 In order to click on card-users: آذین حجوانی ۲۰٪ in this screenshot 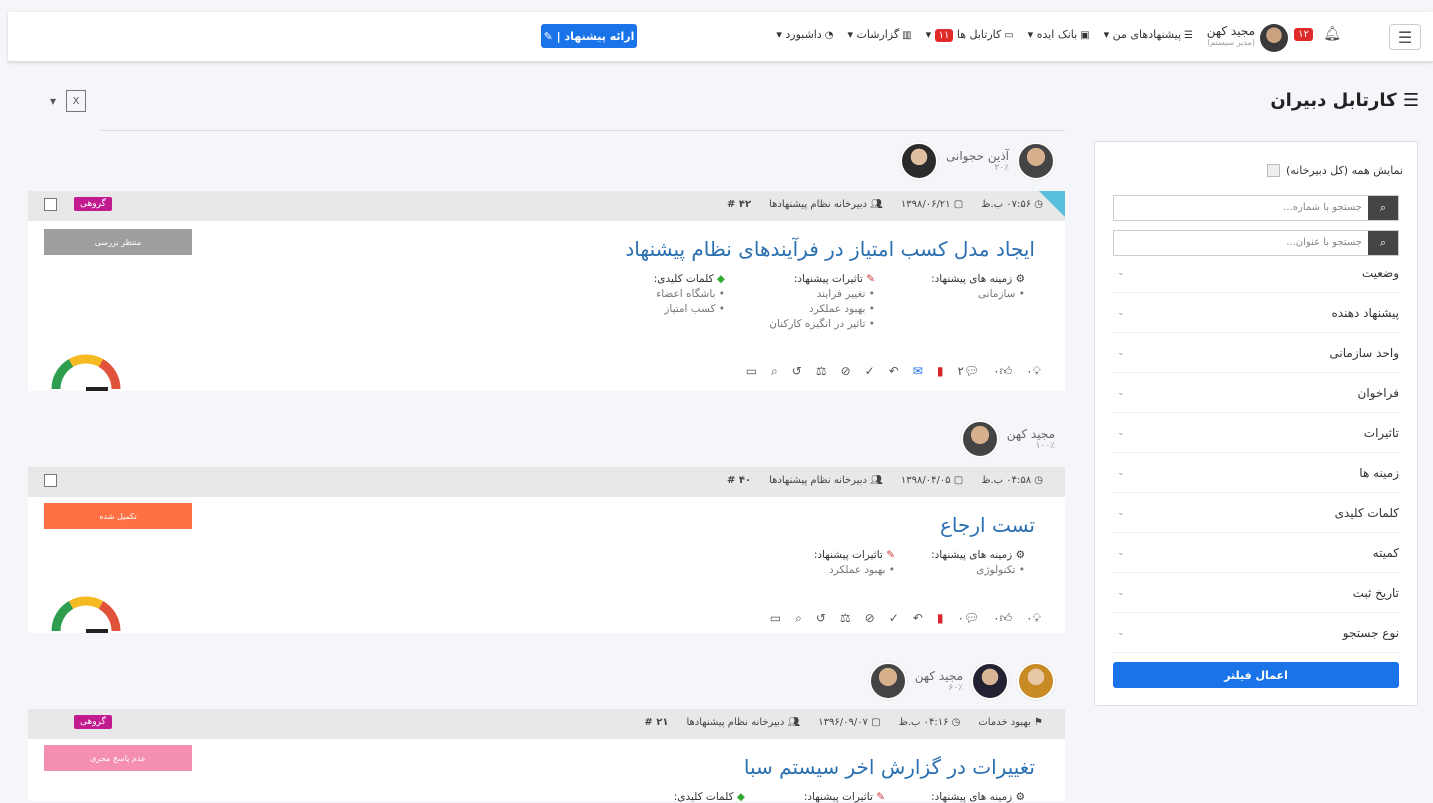, I will do `click(977, 161)`.